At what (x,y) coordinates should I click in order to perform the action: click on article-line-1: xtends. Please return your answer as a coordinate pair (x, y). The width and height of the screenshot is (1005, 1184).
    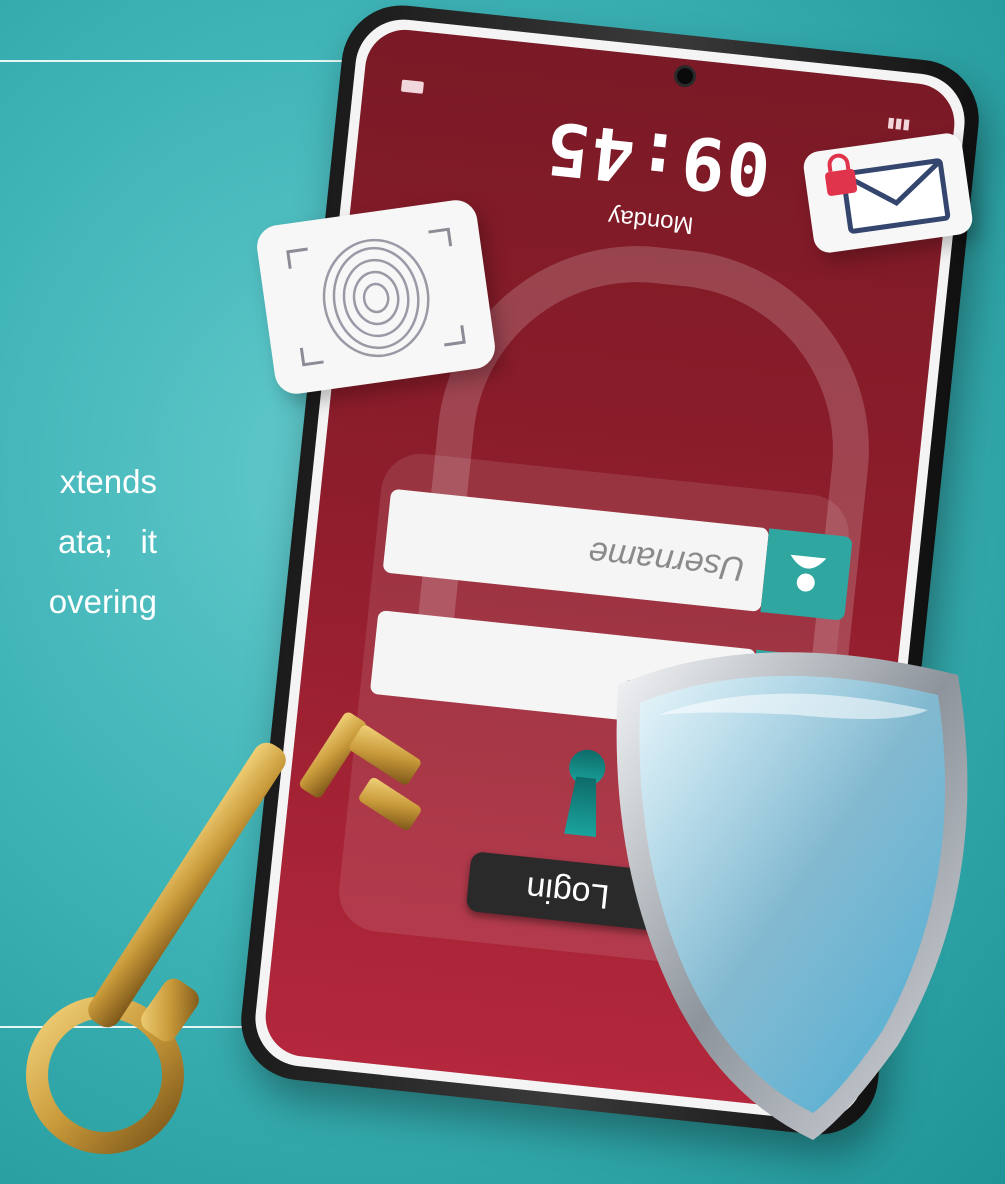
    Looking at the image, I should click on (108, 481).